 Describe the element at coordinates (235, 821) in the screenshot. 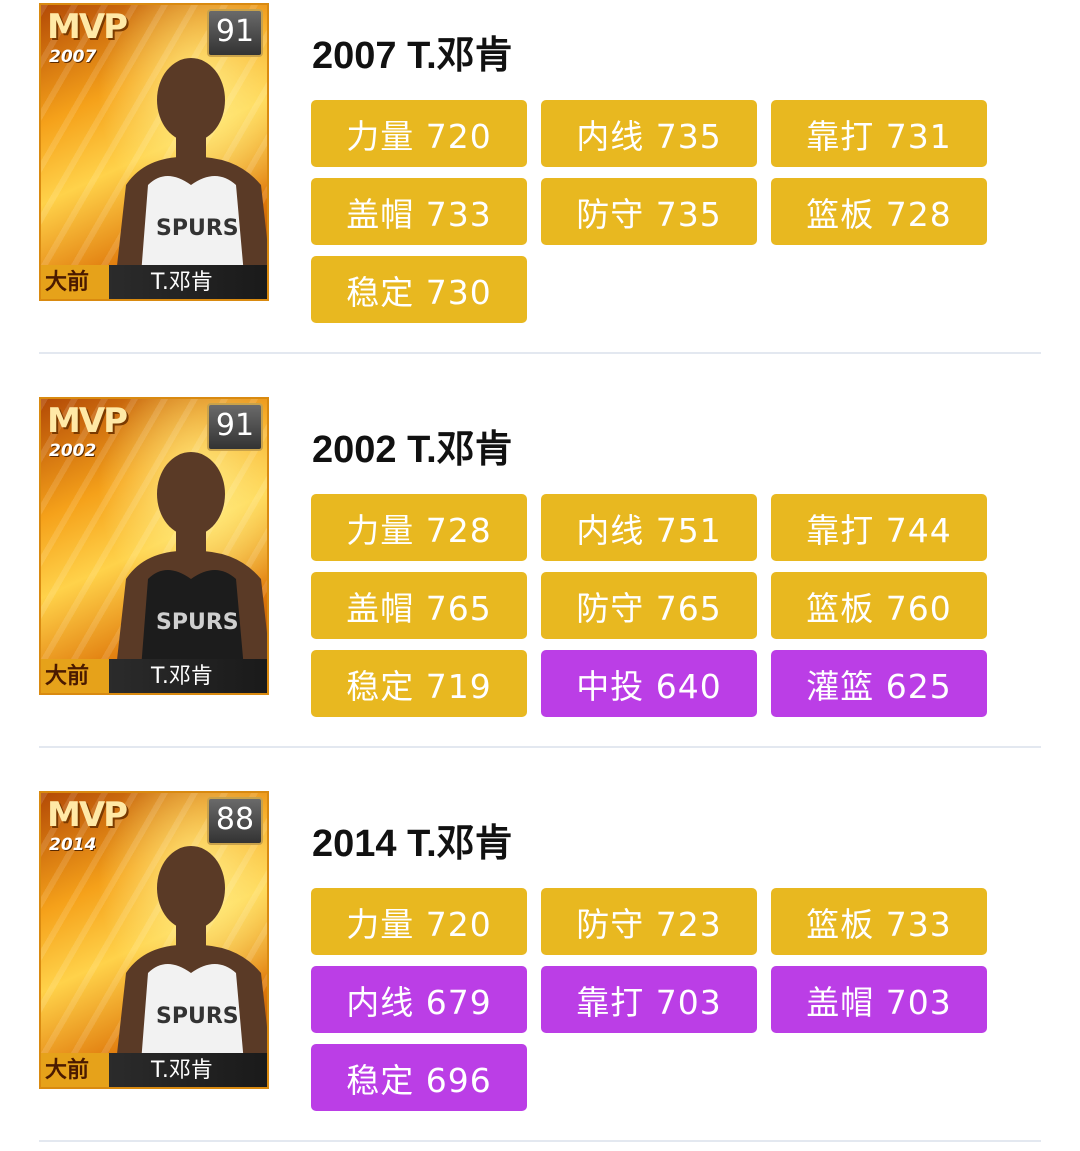

I see `overall-rating: 88` at that location.